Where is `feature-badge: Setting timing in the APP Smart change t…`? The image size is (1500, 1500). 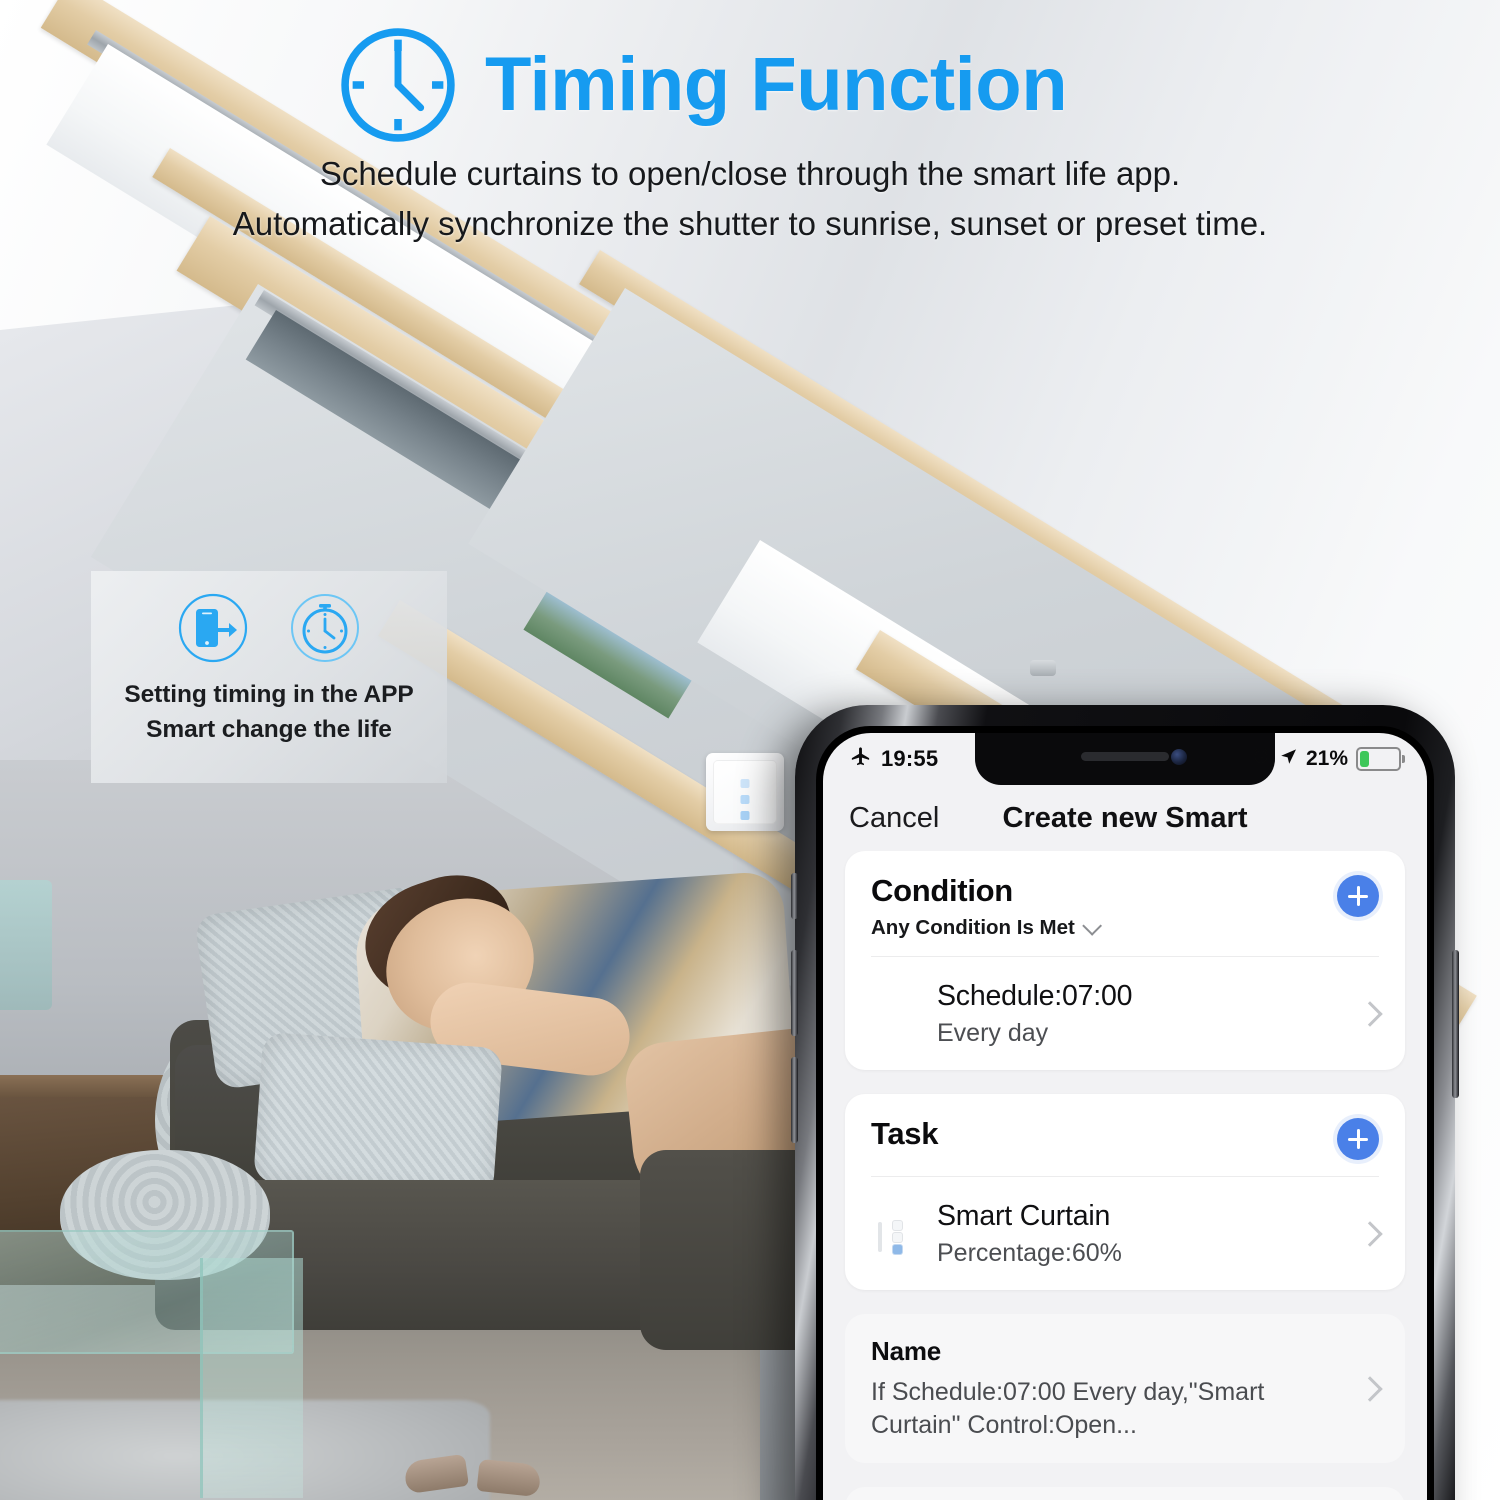 feature-badge: Setting timing in the APP Smart change t… is located at coordinates (269, 677).